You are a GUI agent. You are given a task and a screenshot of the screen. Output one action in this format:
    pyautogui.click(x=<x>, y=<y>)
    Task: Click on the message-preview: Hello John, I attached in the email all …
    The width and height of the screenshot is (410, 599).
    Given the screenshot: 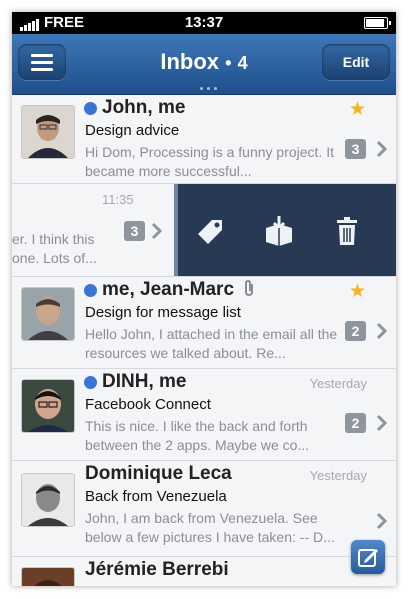 What is the action you would take?
    pyautogui.click(x=211, y=343)
    